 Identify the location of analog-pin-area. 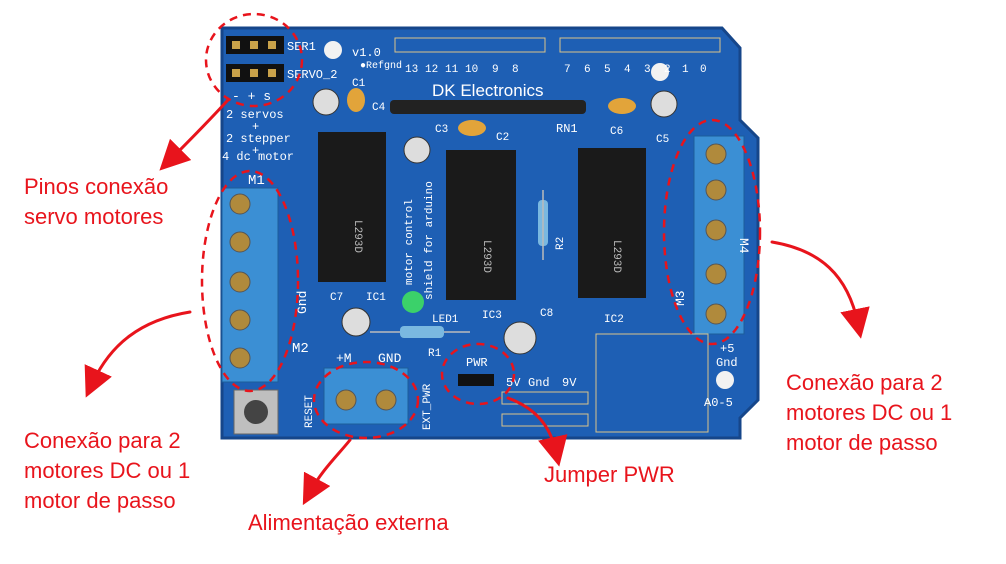
(652, 383).